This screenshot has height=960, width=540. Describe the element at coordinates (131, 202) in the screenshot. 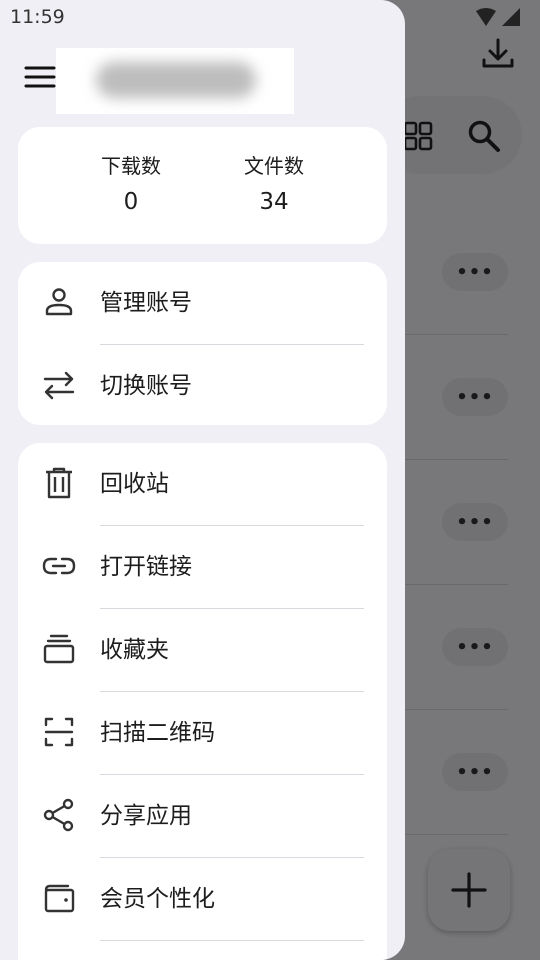

I see `stat-value: 0` at that location.